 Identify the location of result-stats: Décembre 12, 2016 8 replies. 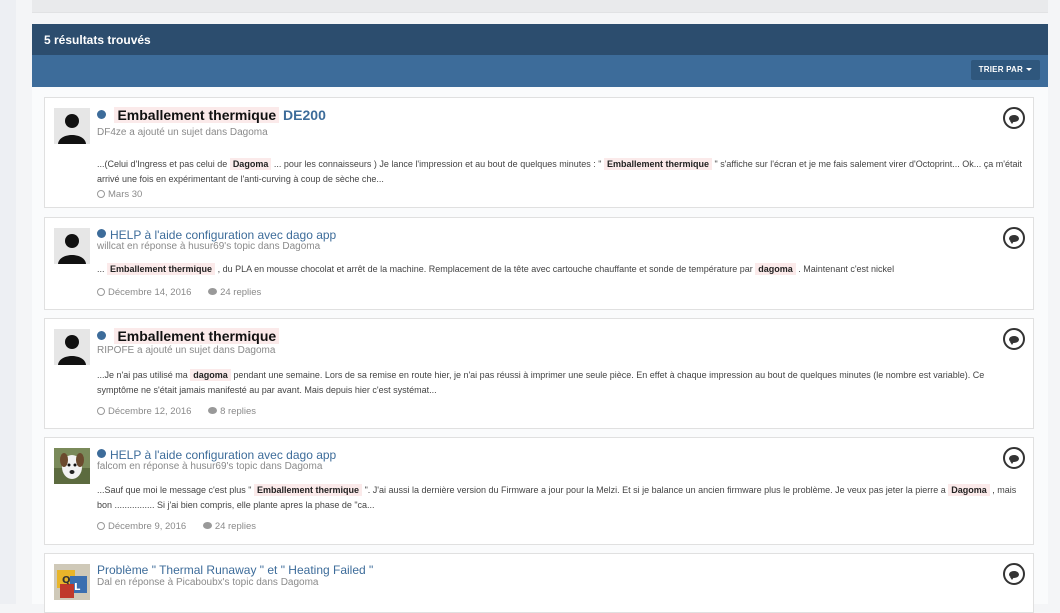
(183, 411).